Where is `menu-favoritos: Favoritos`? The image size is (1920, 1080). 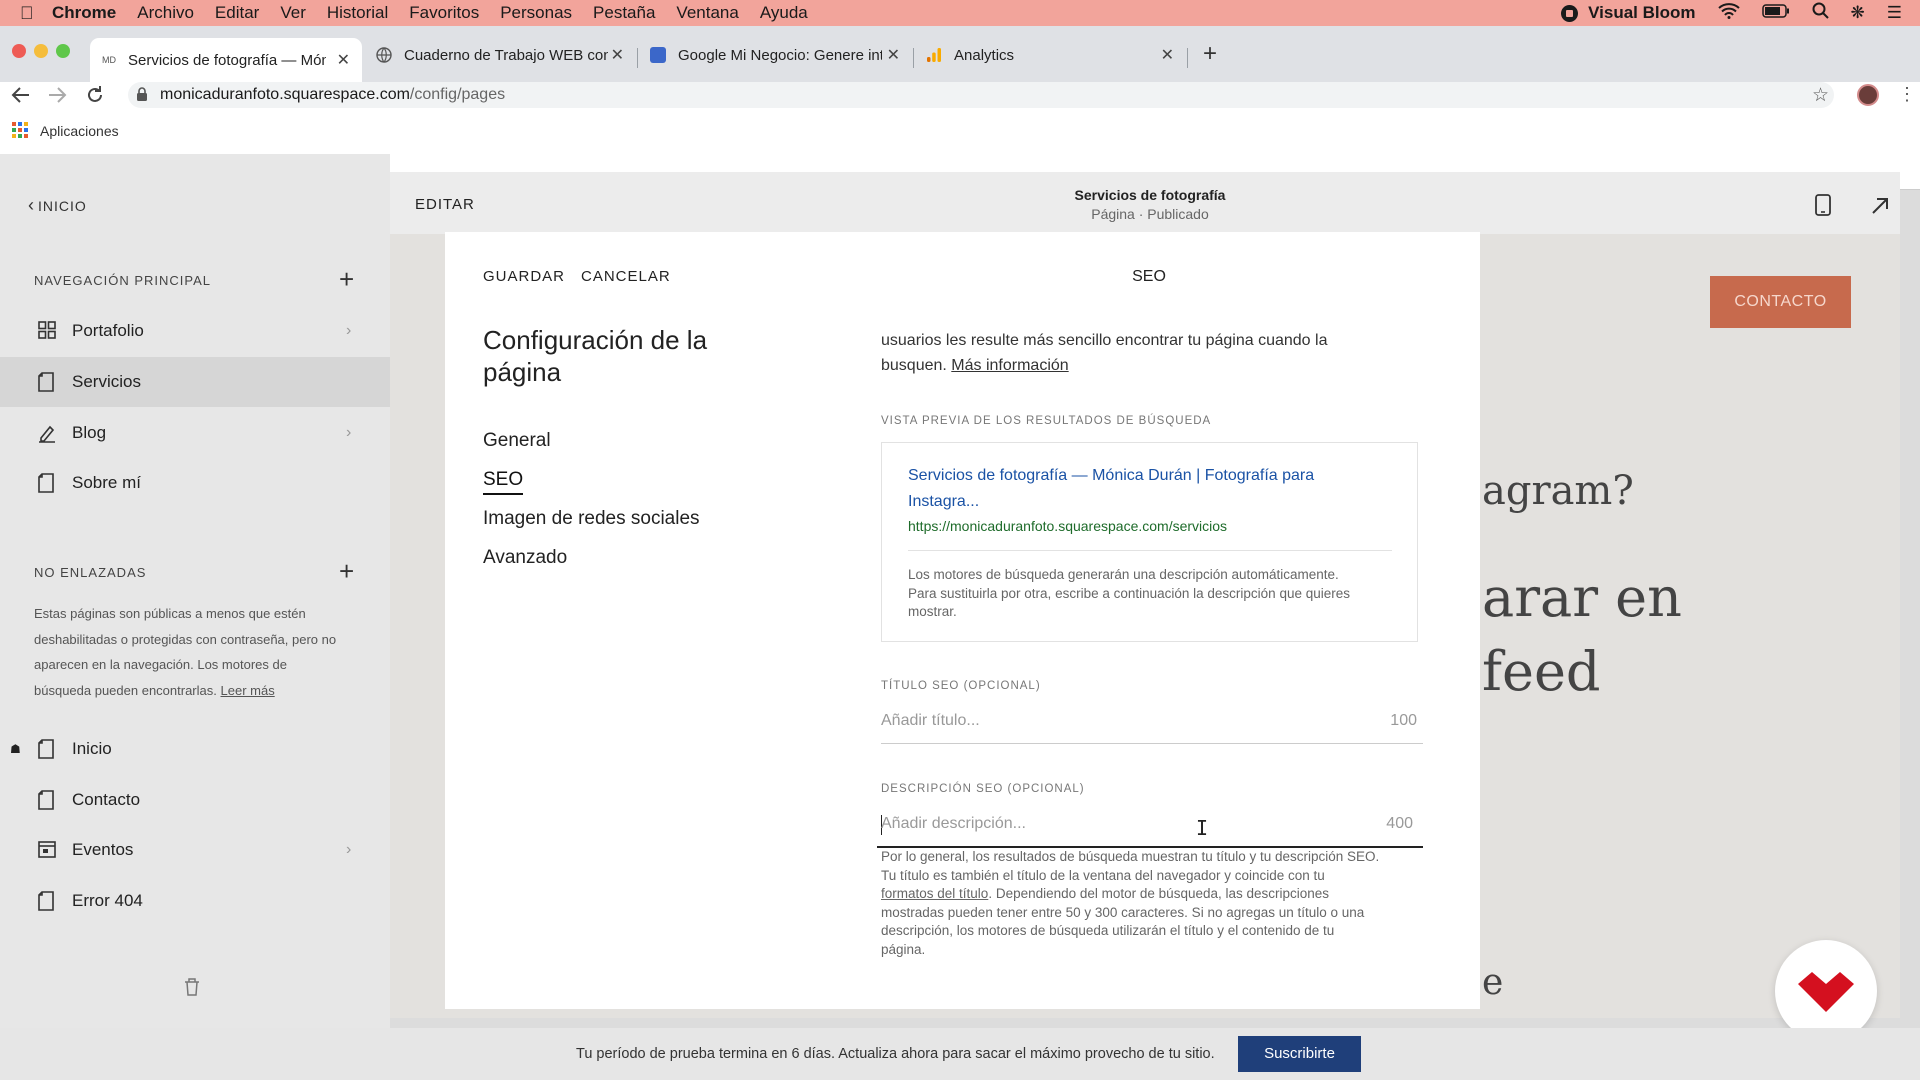 menu-favoritos: Favoritos is located at coordinates (444, 13).